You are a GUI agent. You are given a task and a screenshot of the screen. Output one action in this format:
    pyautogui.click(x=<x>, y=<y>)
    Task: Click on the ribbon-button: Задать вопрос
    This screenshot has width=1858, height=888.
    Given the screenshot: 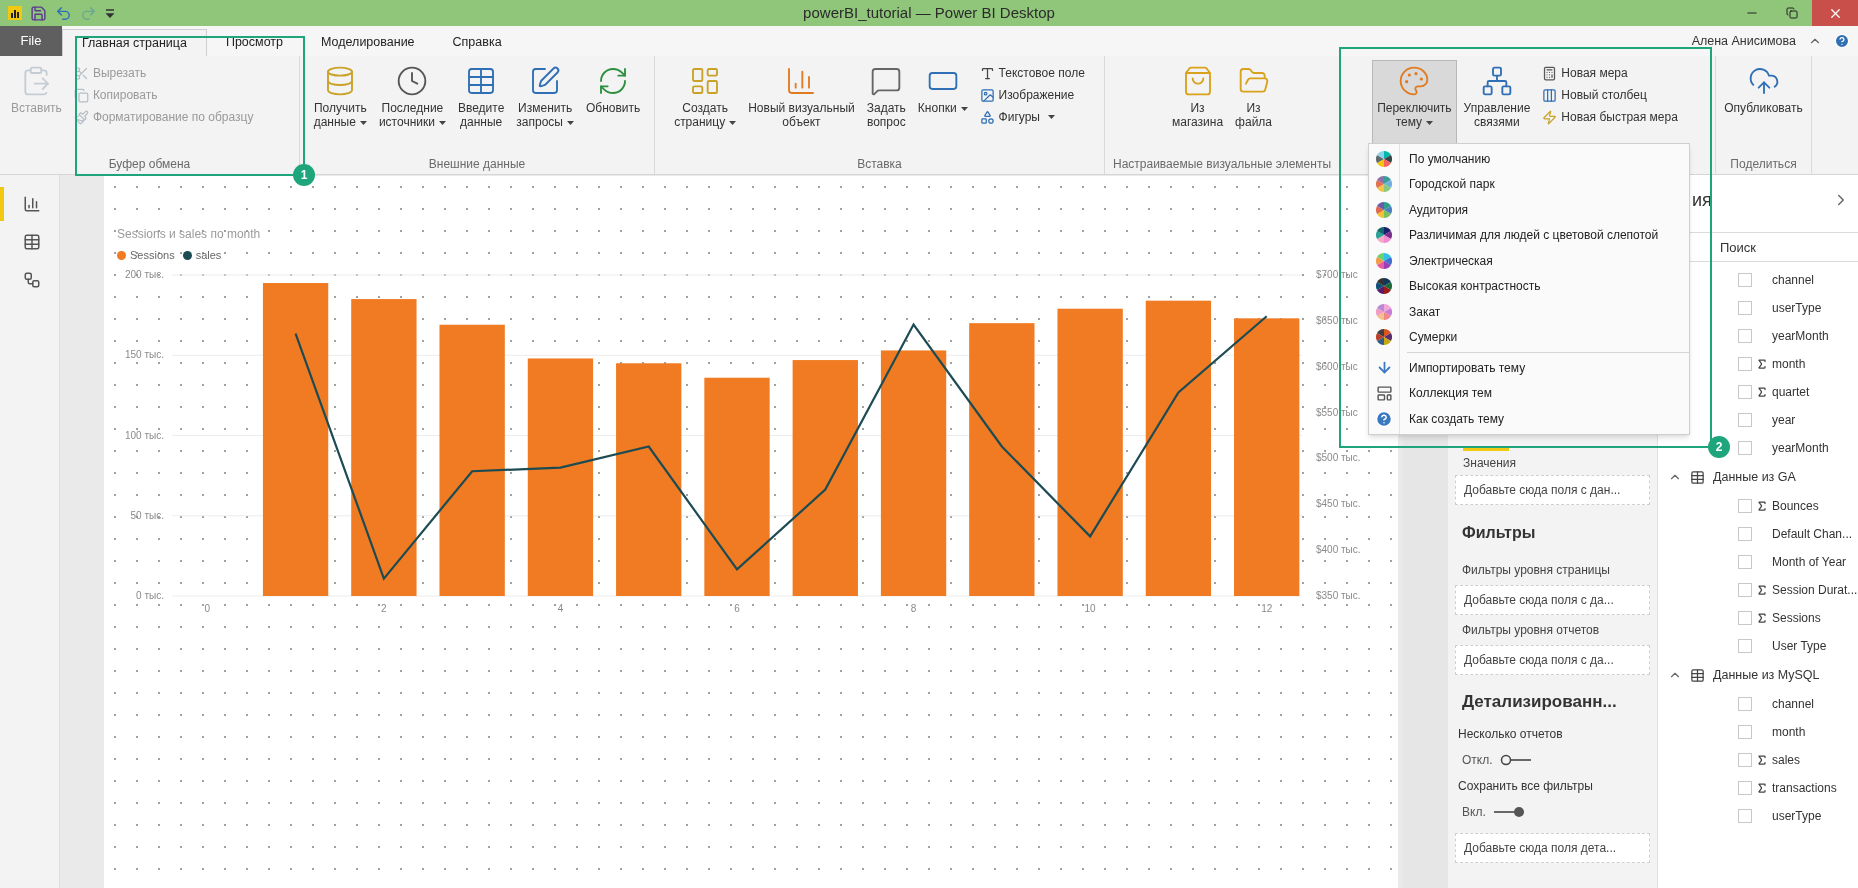 What is the action you would take?
    pyautogui.click(x=886, y=104)
    